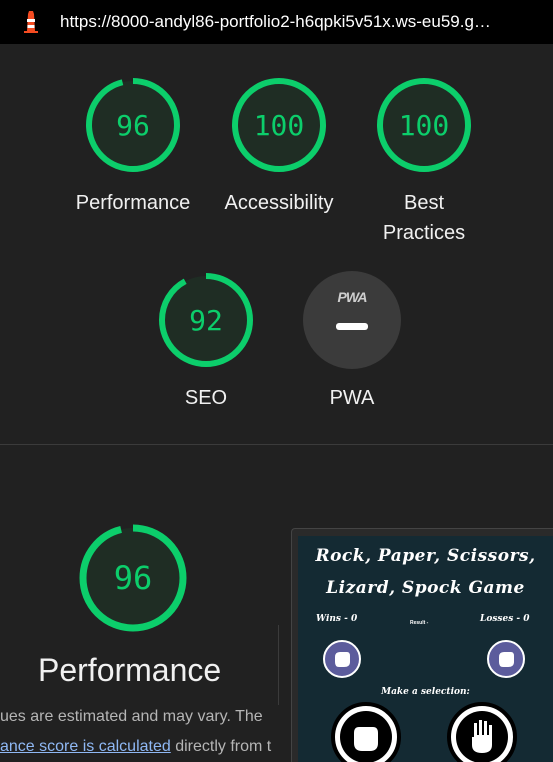 The width and height of the screenshot is (553, 762). I want to click on game-title-line2: Lizard, Spock Game, so click(425, 588).